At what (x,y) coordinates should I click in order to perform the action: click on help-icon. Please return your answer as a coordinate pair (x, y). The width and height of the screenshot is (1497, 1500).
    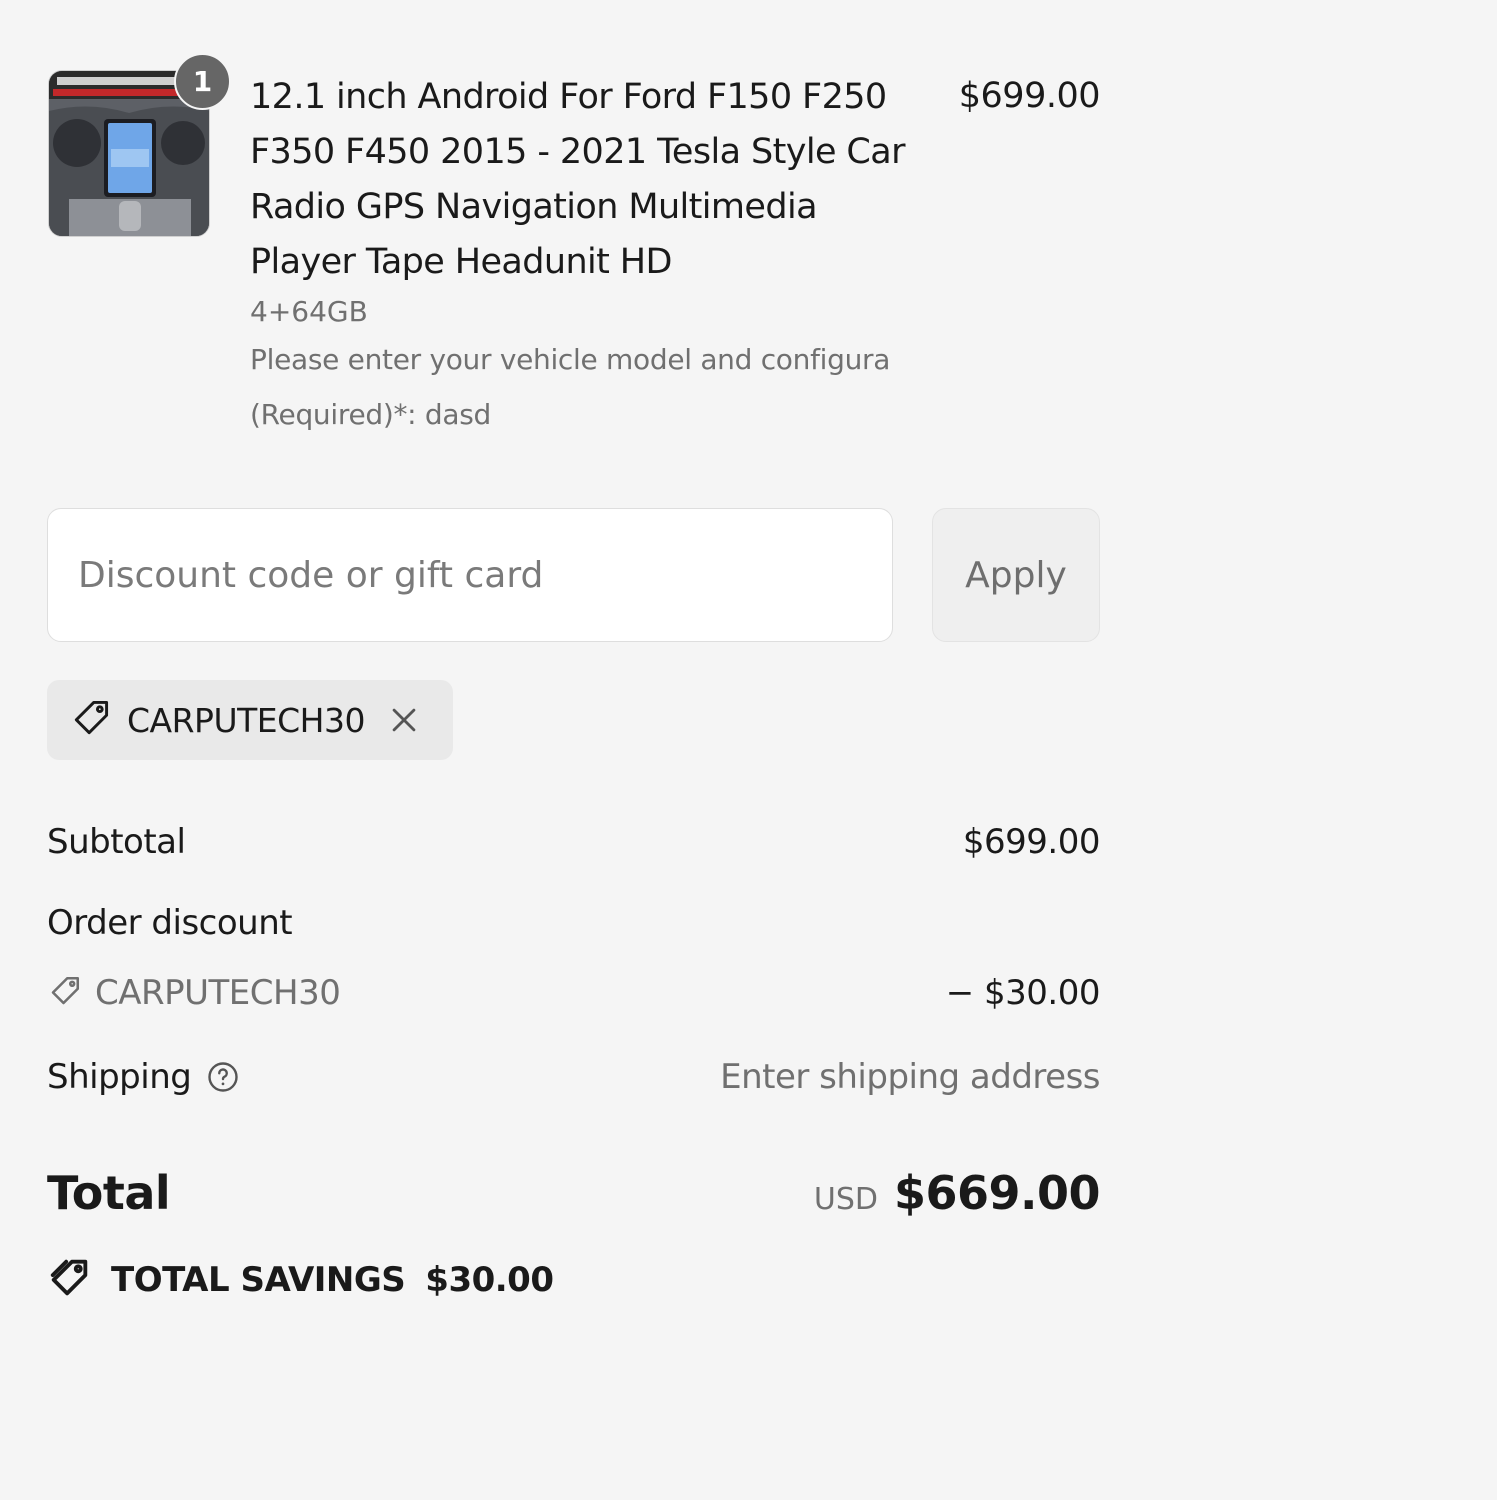
    Looking at the image, I should click on (223, 1077).